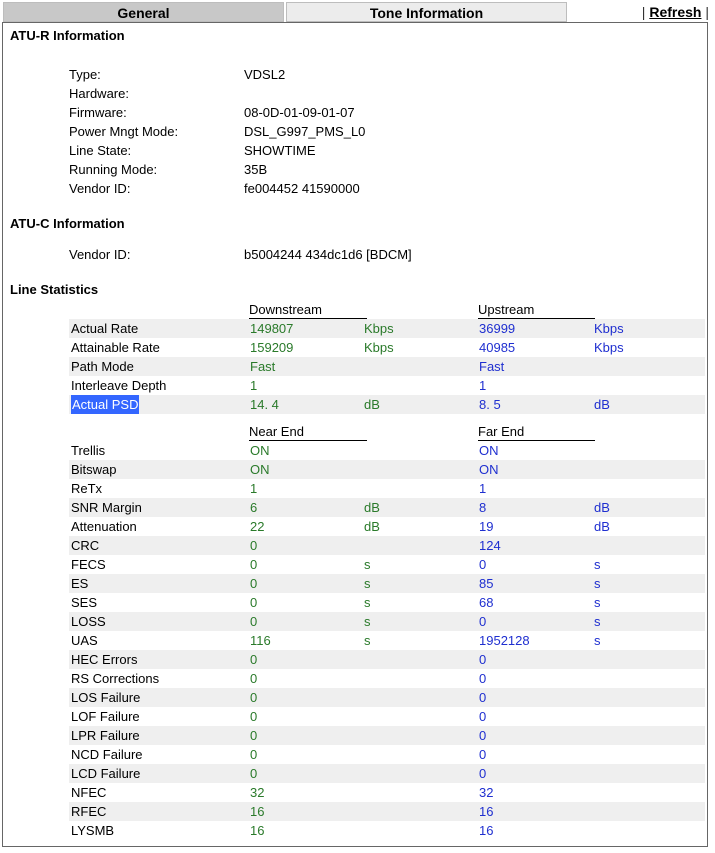 The height and width of the screenshot is (853, 715). I want to click on info-value: VDSL2, so click(265, 74).